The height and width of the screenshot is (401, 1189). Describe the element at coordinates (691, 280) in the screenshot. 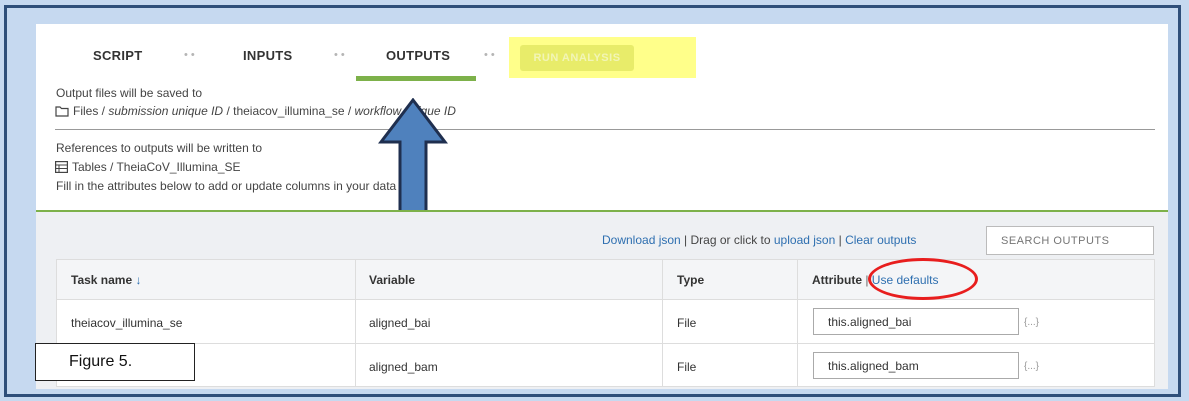

I see `header-type: Type` at that location.